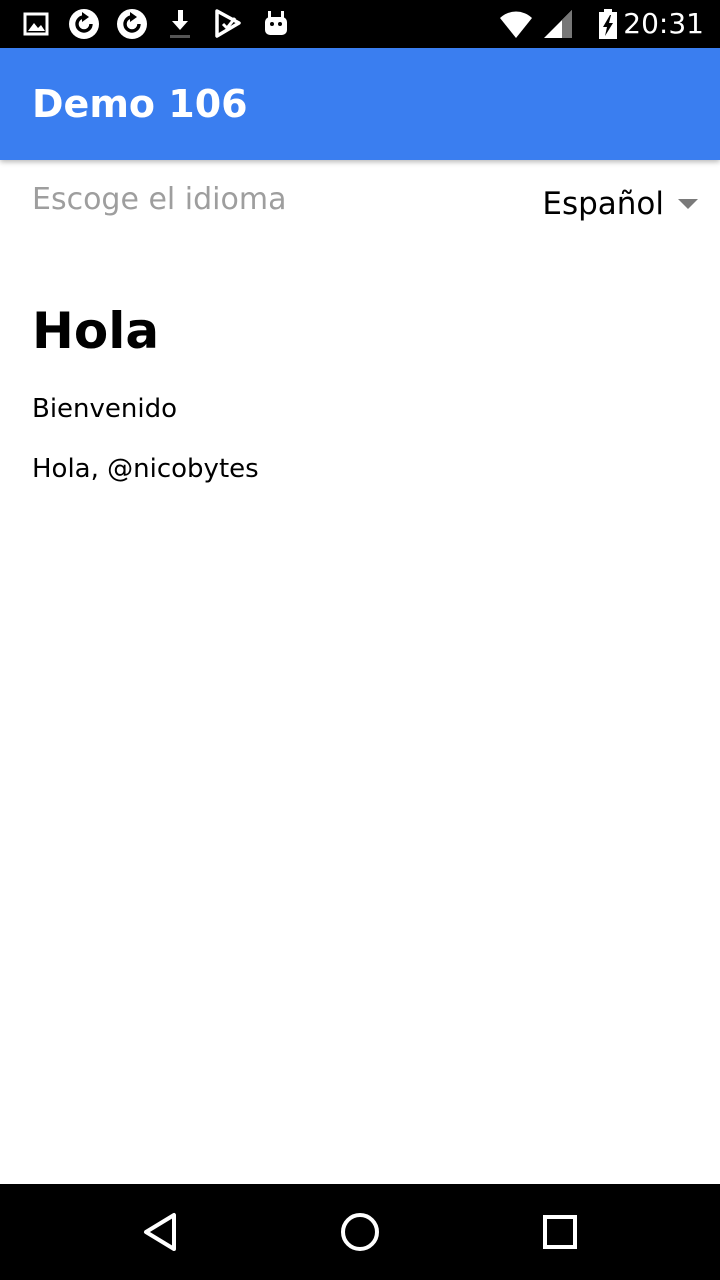 This screenshot has width=720, height=1280. I want to click on android-icon, so click(276, 24).